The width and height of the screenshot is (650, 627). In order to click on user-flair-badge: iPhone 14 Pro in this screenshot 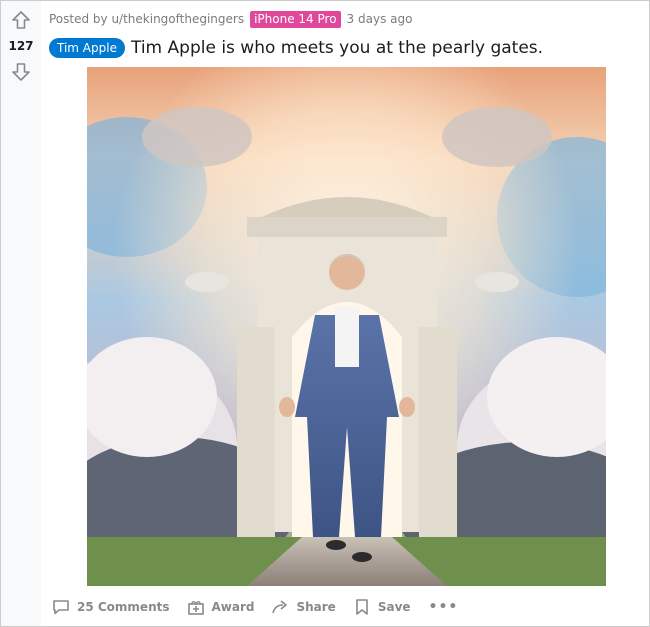, I will do `click(295, 19)`.